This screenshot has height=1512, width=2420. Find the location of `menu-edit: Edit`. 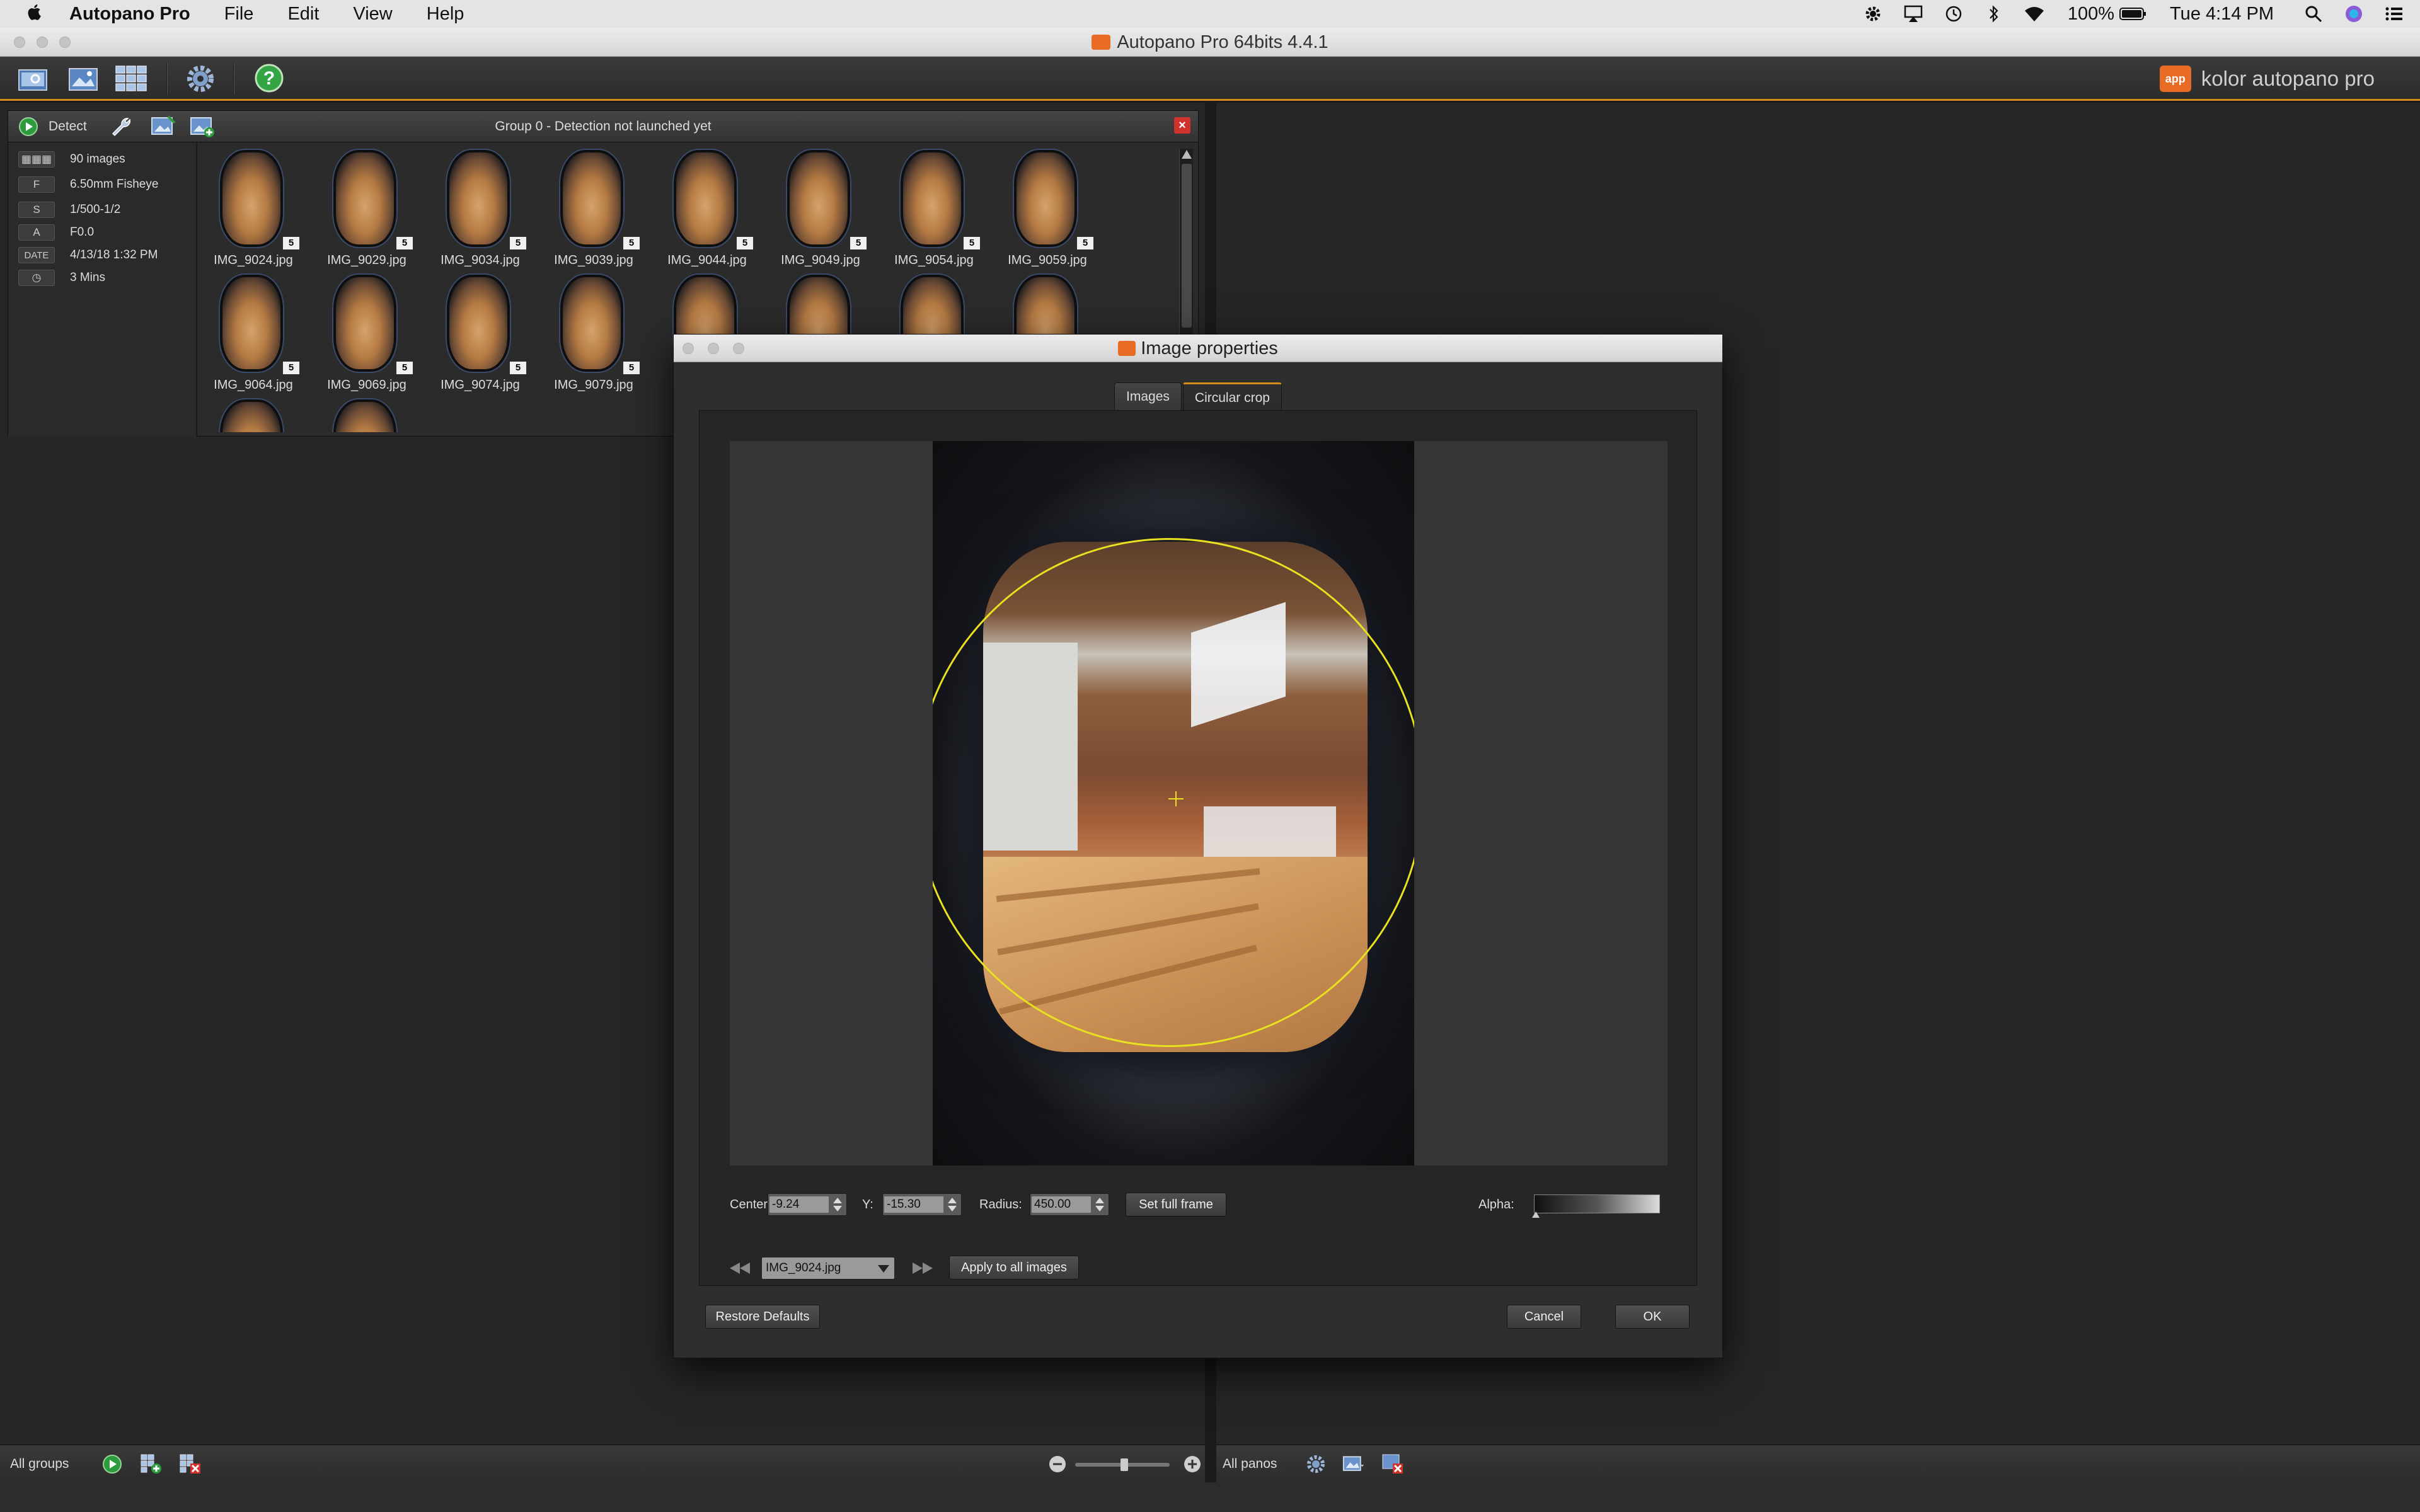

menu-edit: Edit is located at coordinates (303, 14).